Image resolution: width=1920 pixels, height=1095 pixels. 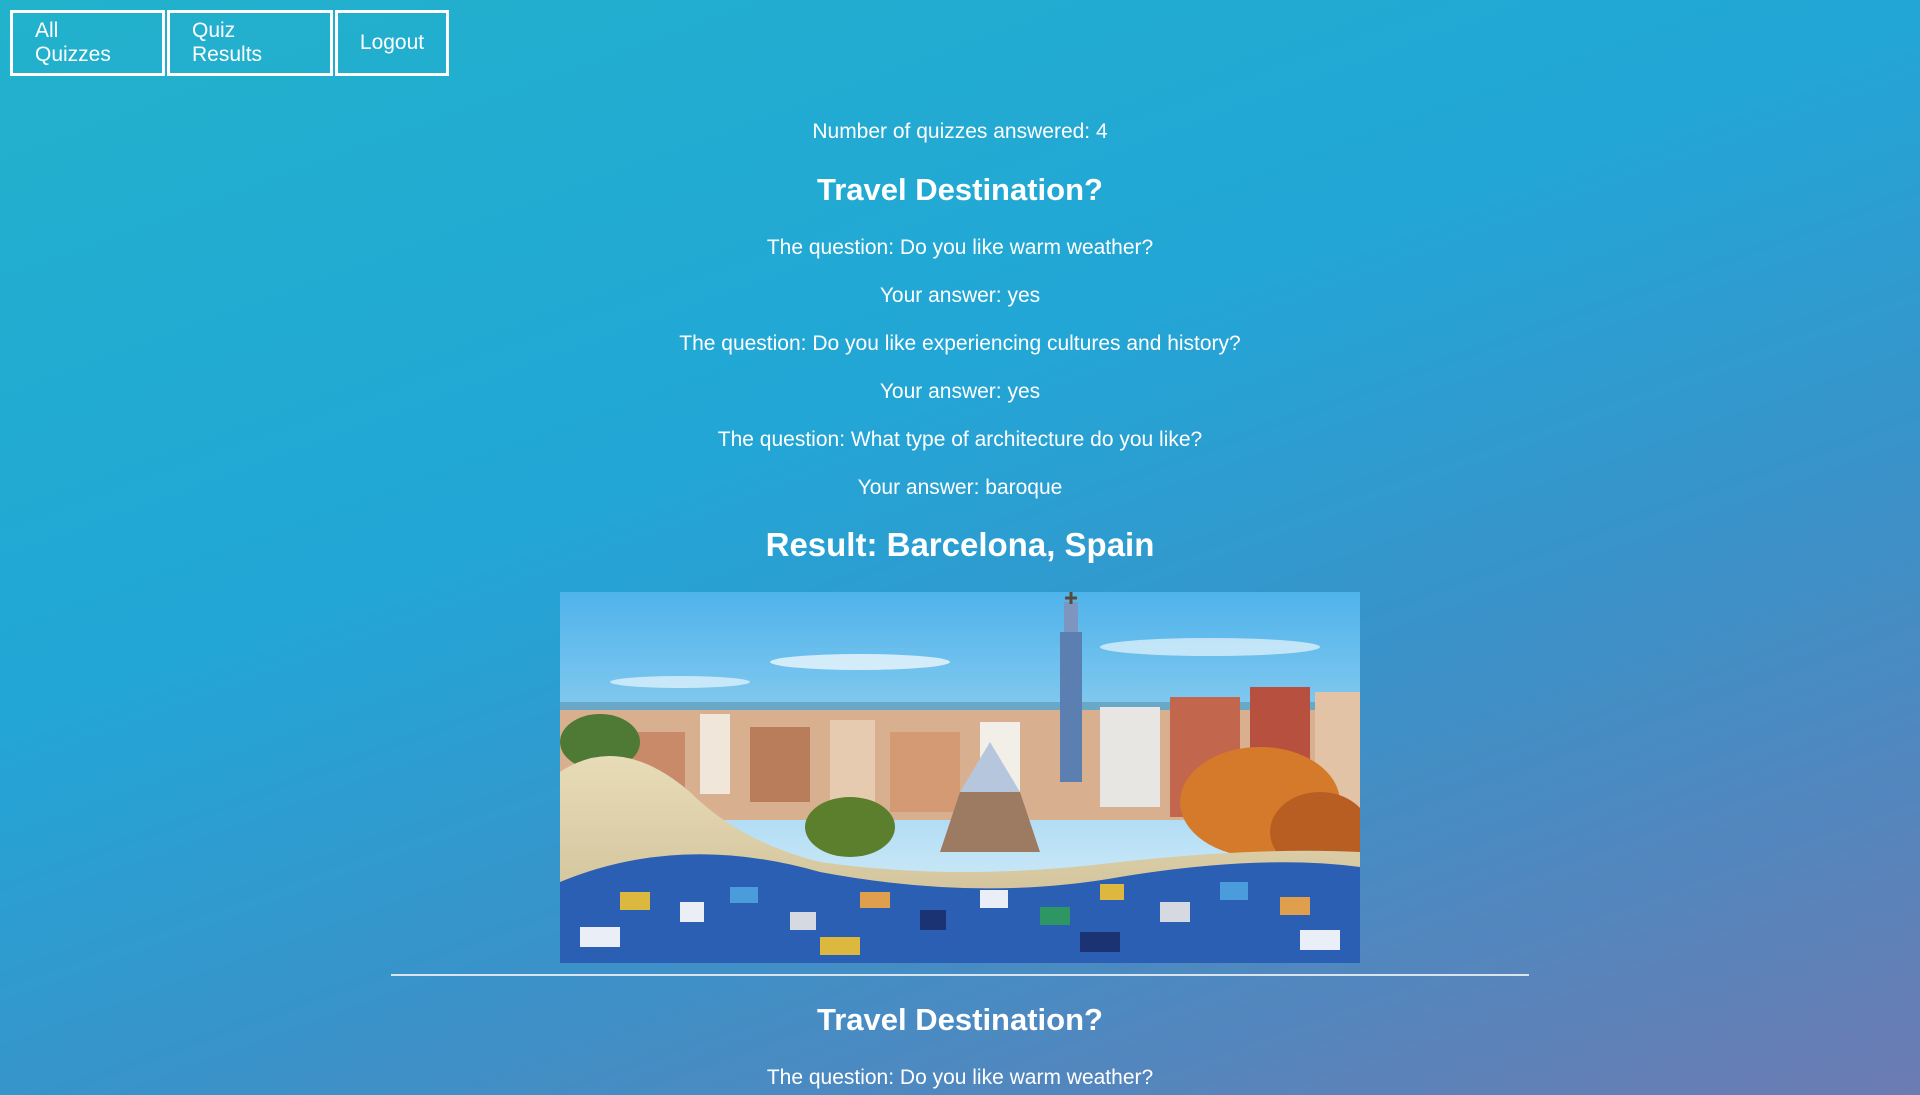 What do you see at coordinates (960, 975) in the screenshot?
I see `result-divider` at bounding box center [960, 975].